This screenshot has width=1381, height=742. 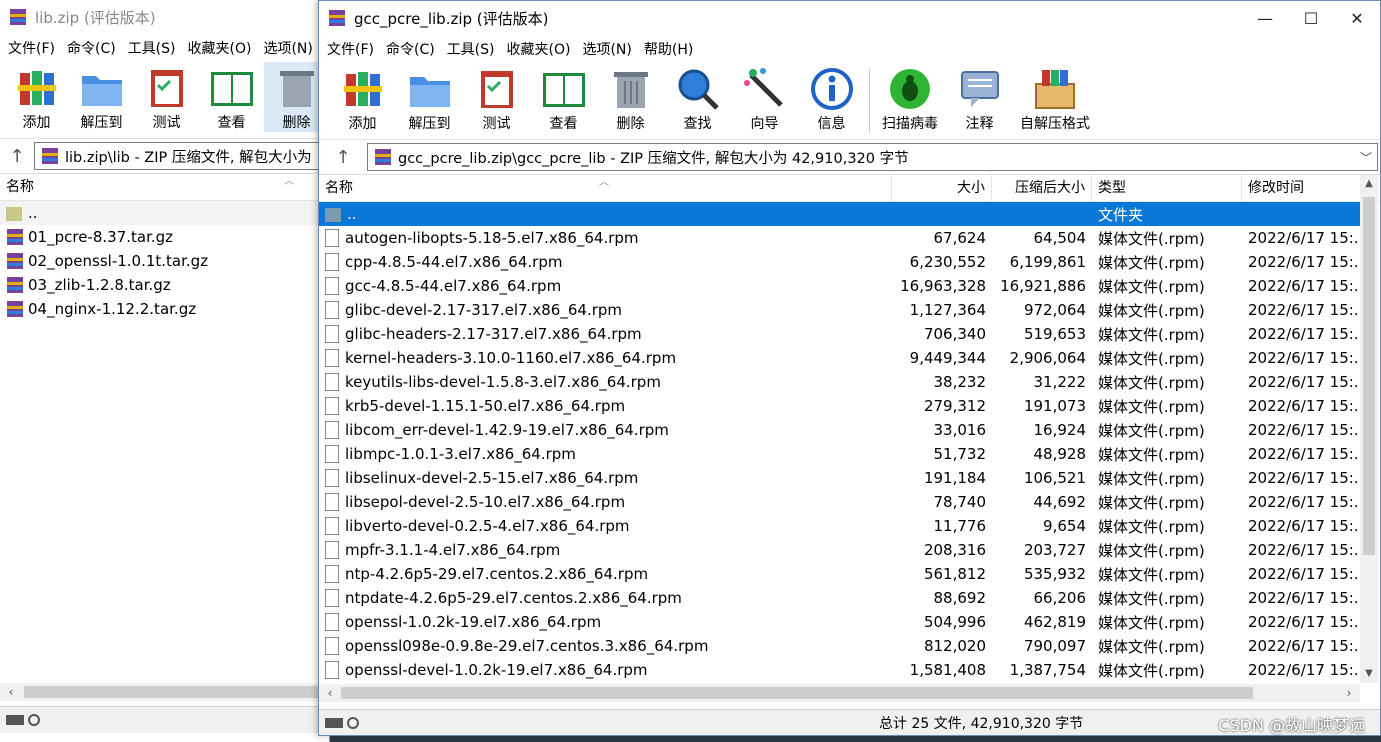 I want to click on file-size: 9,449,344, so click(x=947, y=358).